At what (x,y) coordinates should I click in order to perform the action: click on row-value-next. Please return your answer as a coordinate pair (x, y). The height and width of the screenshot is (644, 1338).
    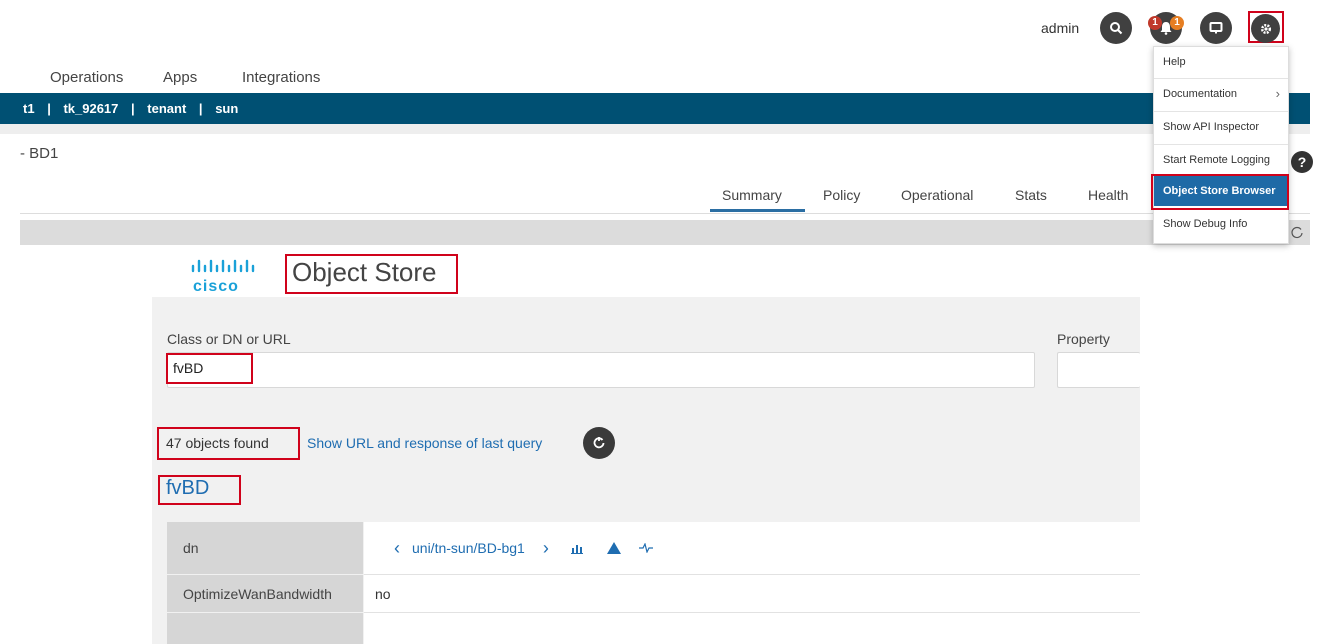
    Looking at the image, I should click on (752, 628).